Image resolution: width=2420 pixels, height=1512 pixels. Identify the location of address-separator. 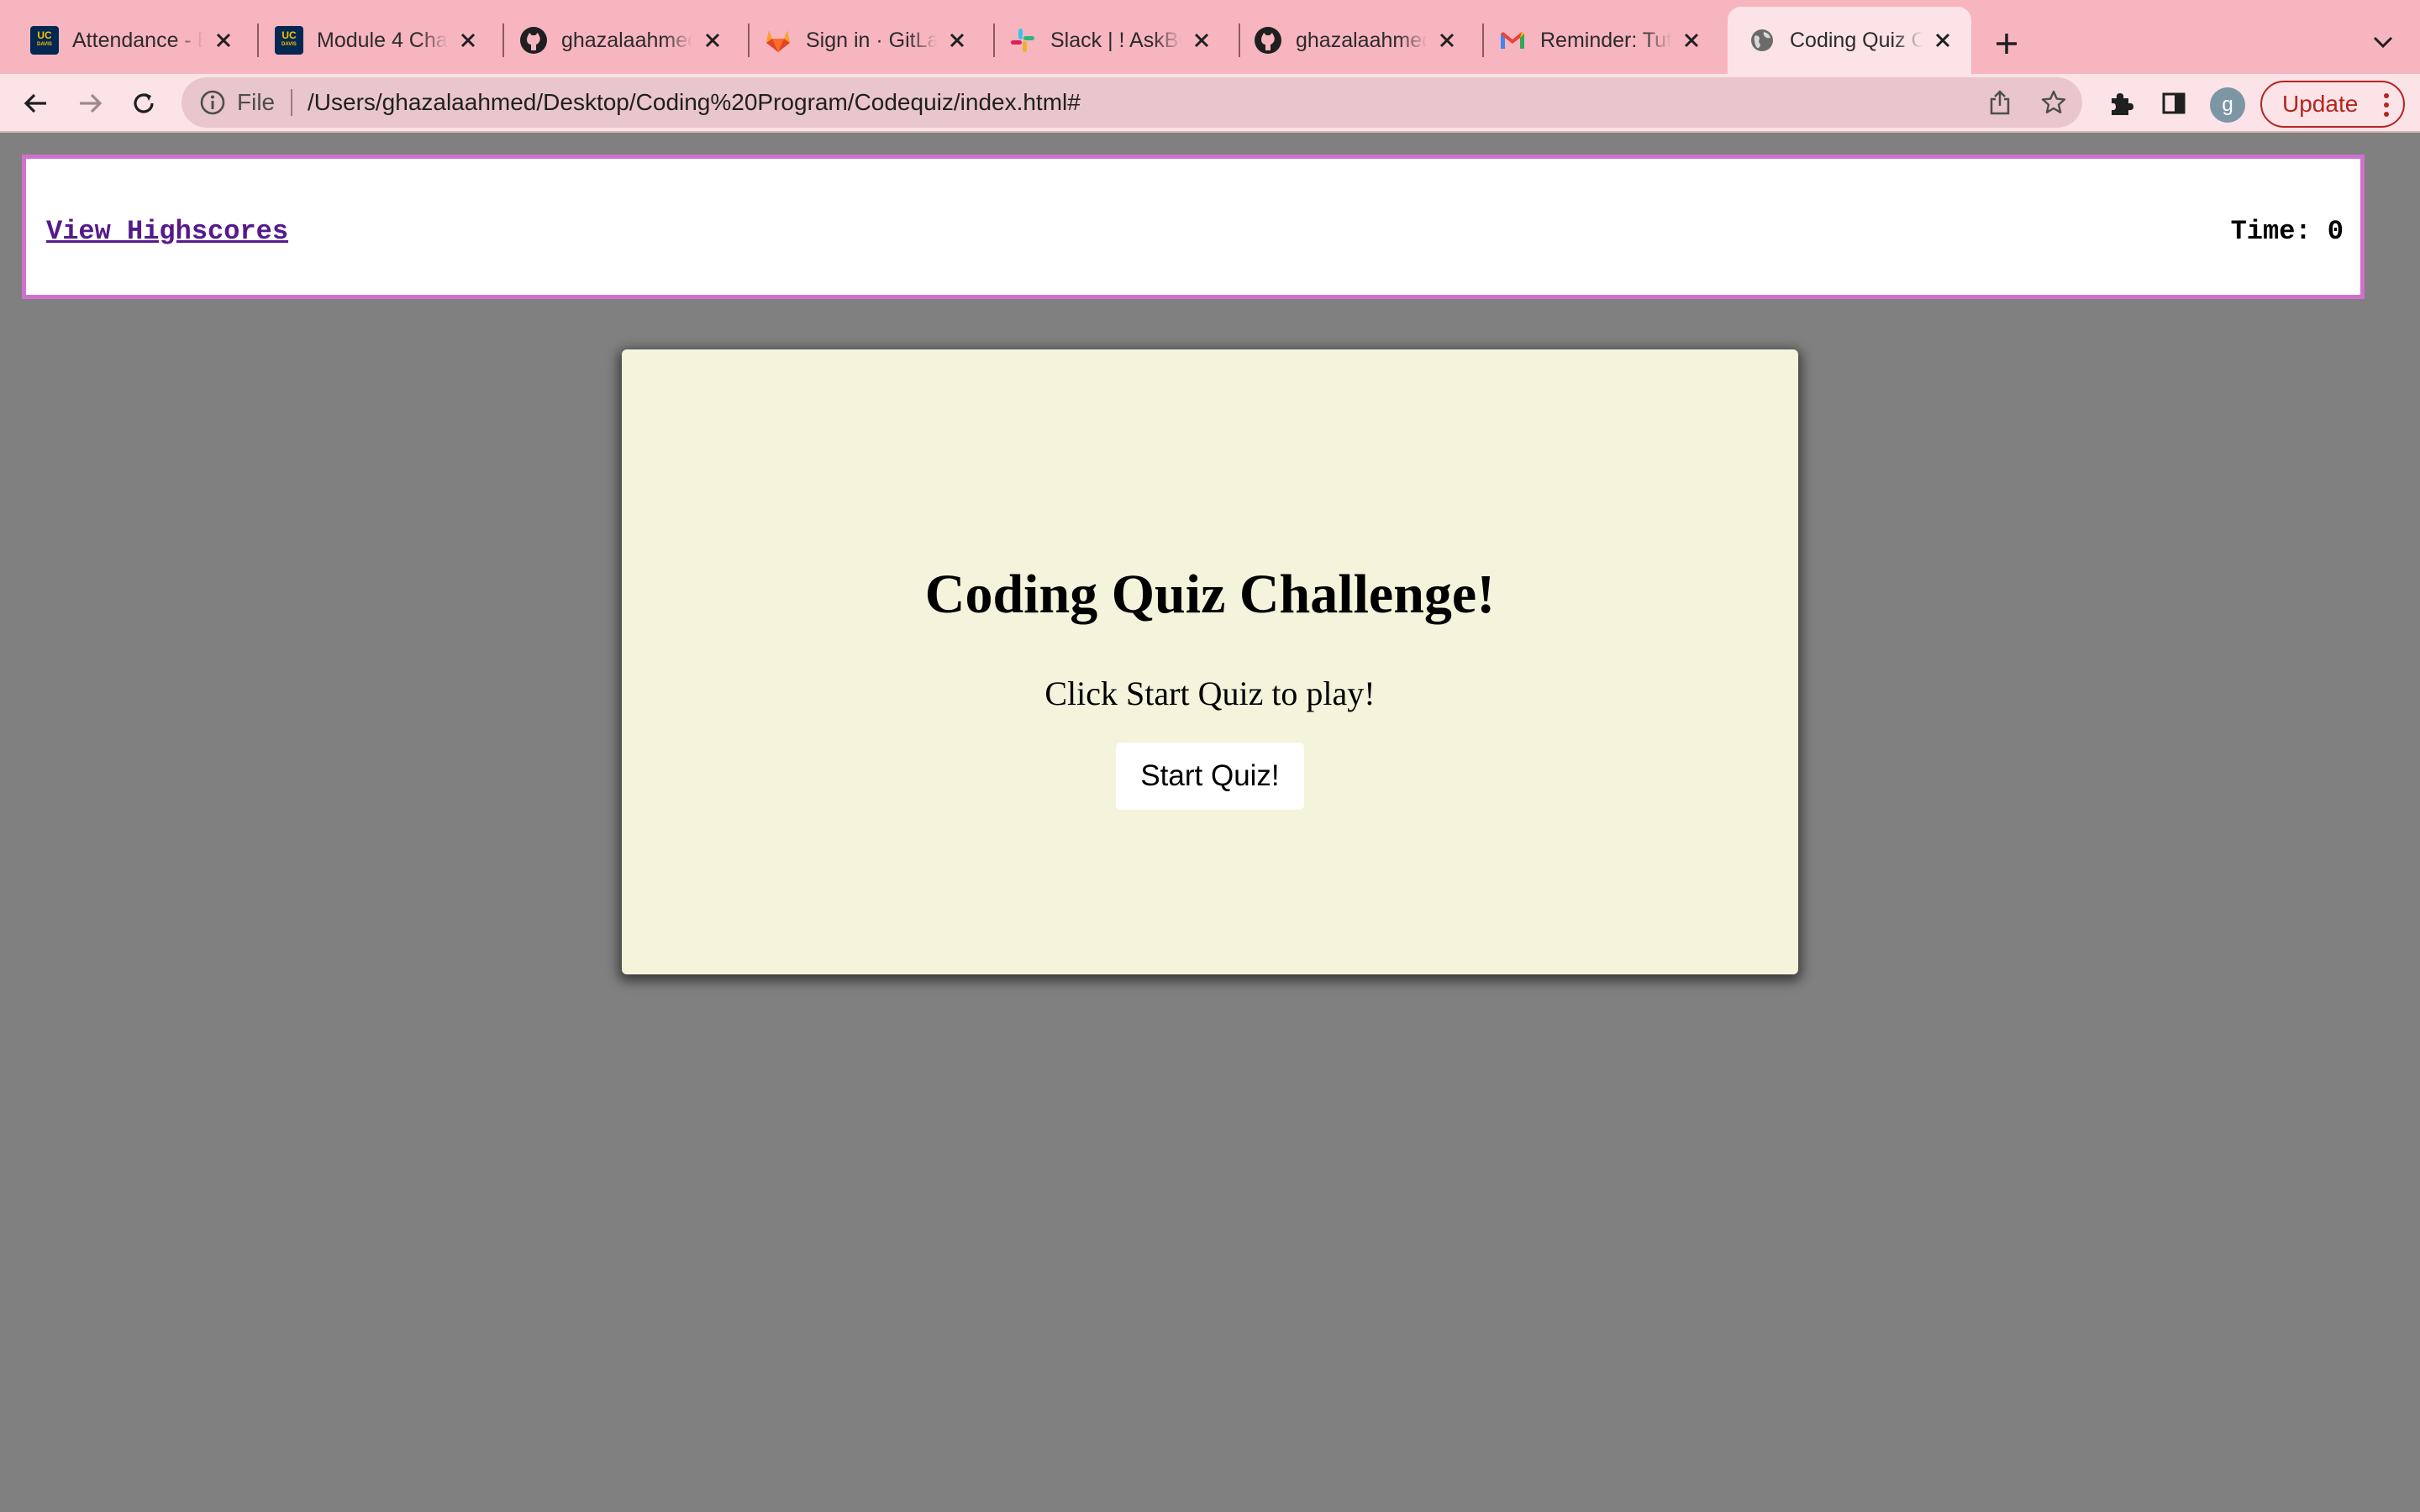
(291, 102).